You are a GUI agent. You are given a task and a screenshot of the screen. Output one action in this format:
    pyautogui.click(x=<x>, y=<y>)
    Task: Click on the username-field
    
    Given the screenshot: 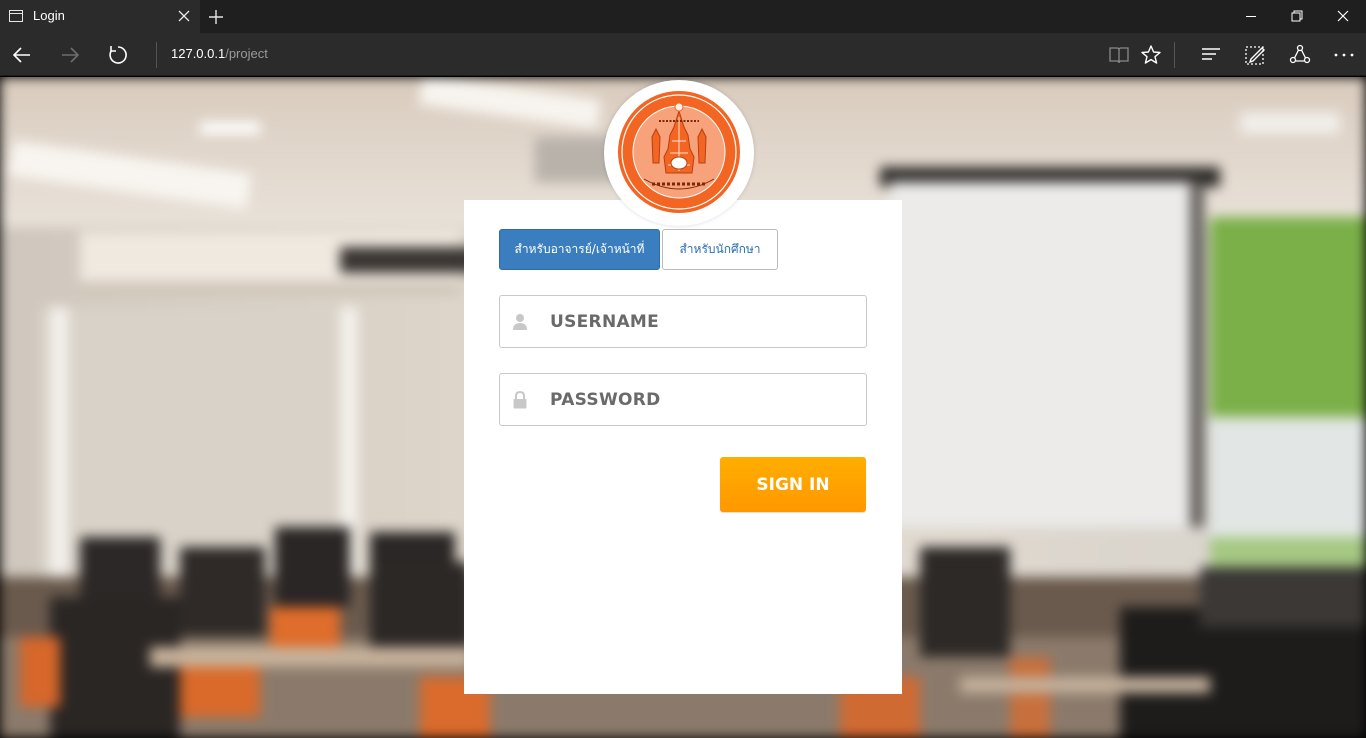 What is the action you would take?
    pyautogui.click(x=683, y=321)
    